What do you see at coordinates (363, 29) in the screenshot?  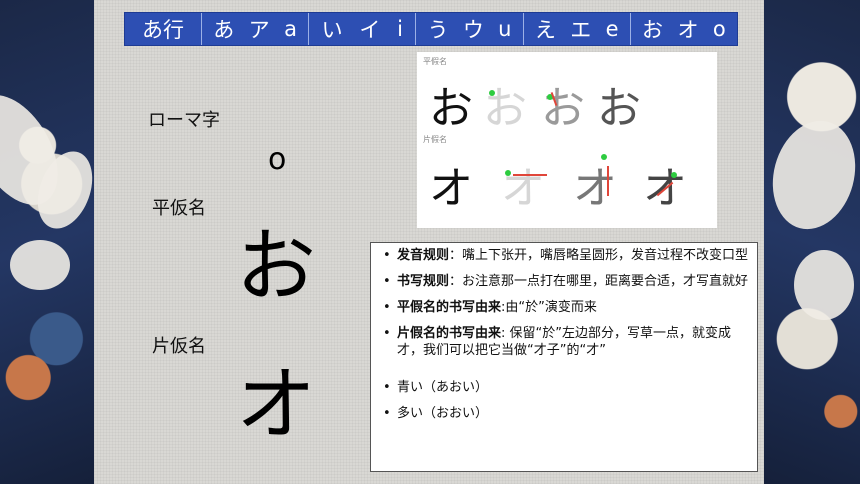 I see `kana-cell-i: いイi` at bounding box center [363, 29].